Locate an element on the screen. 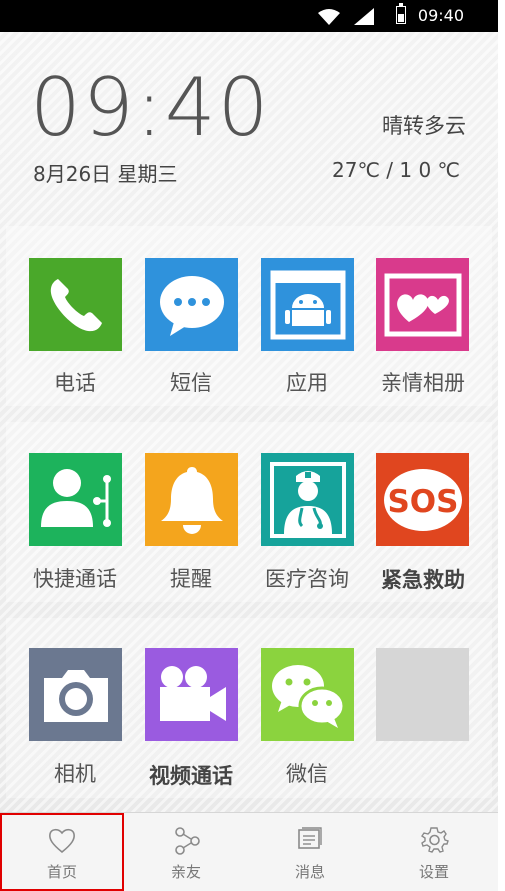 This screenshot has height=891, width=505. phone-icon is located at coordinates (76, 304).